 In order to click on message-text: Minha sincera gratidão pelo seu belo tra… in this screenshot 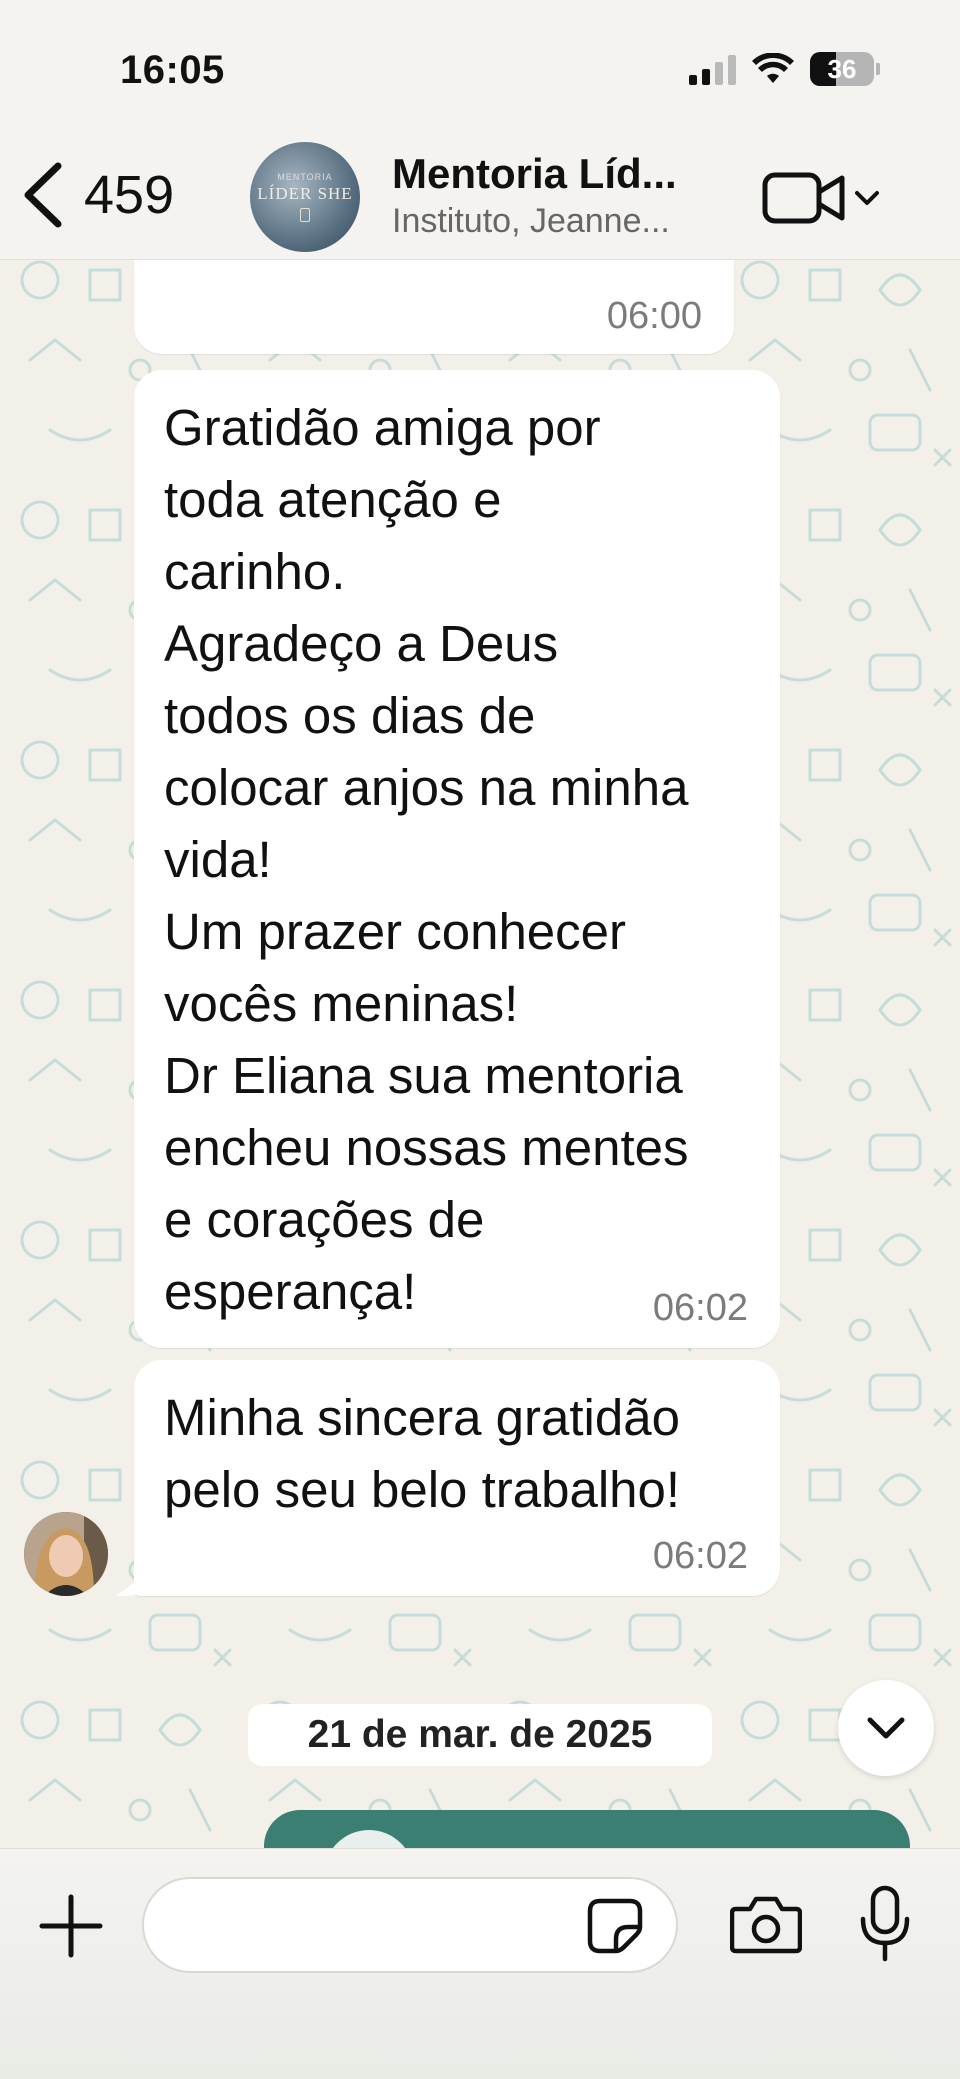, I will do `click(422, 1453)`.